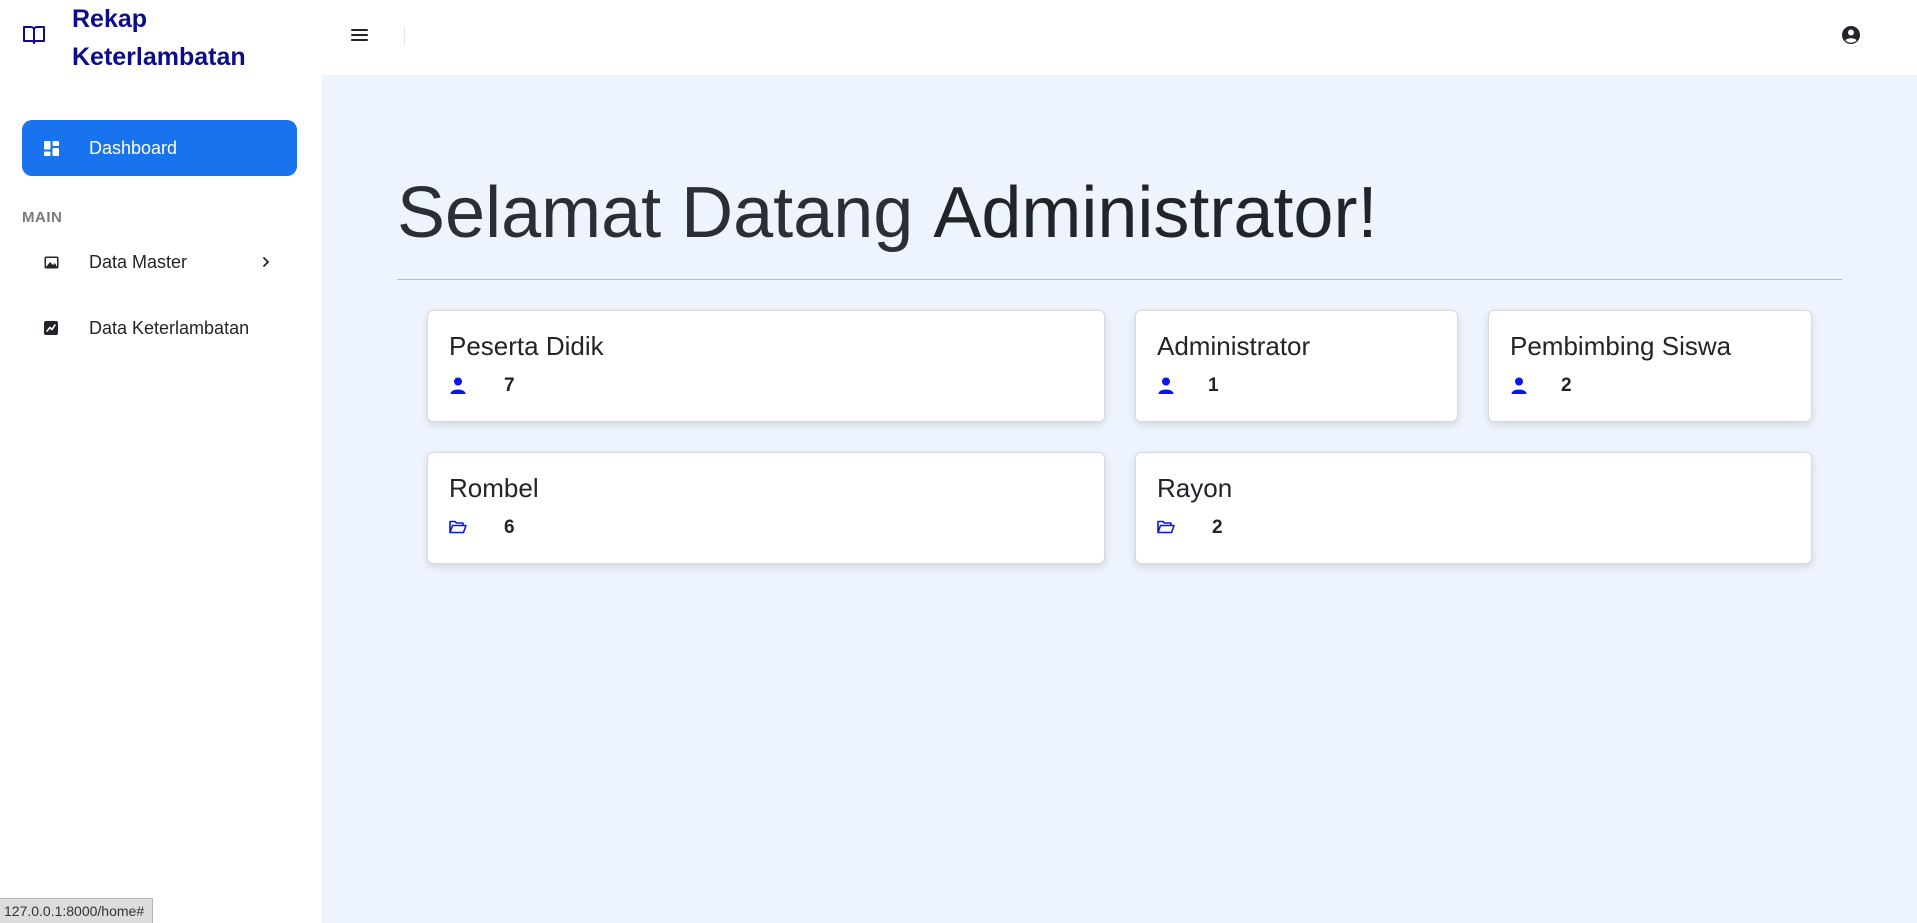 The width and height of the screenshot is (1917, 923). I want to click on image-icon, so click(51, 262).